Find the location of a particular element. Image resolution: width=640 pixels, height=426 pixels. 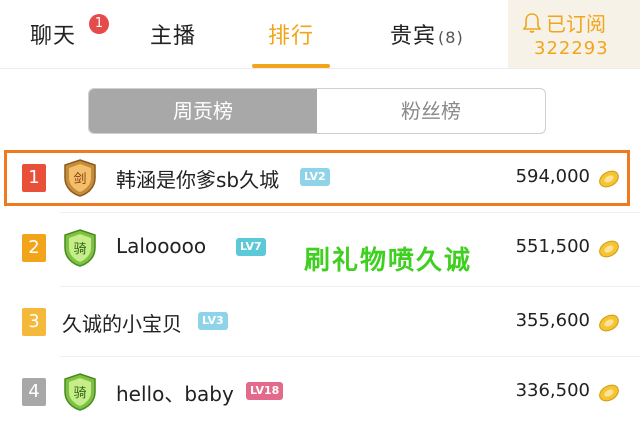

highlight-box is located at coordinates (317, 178).